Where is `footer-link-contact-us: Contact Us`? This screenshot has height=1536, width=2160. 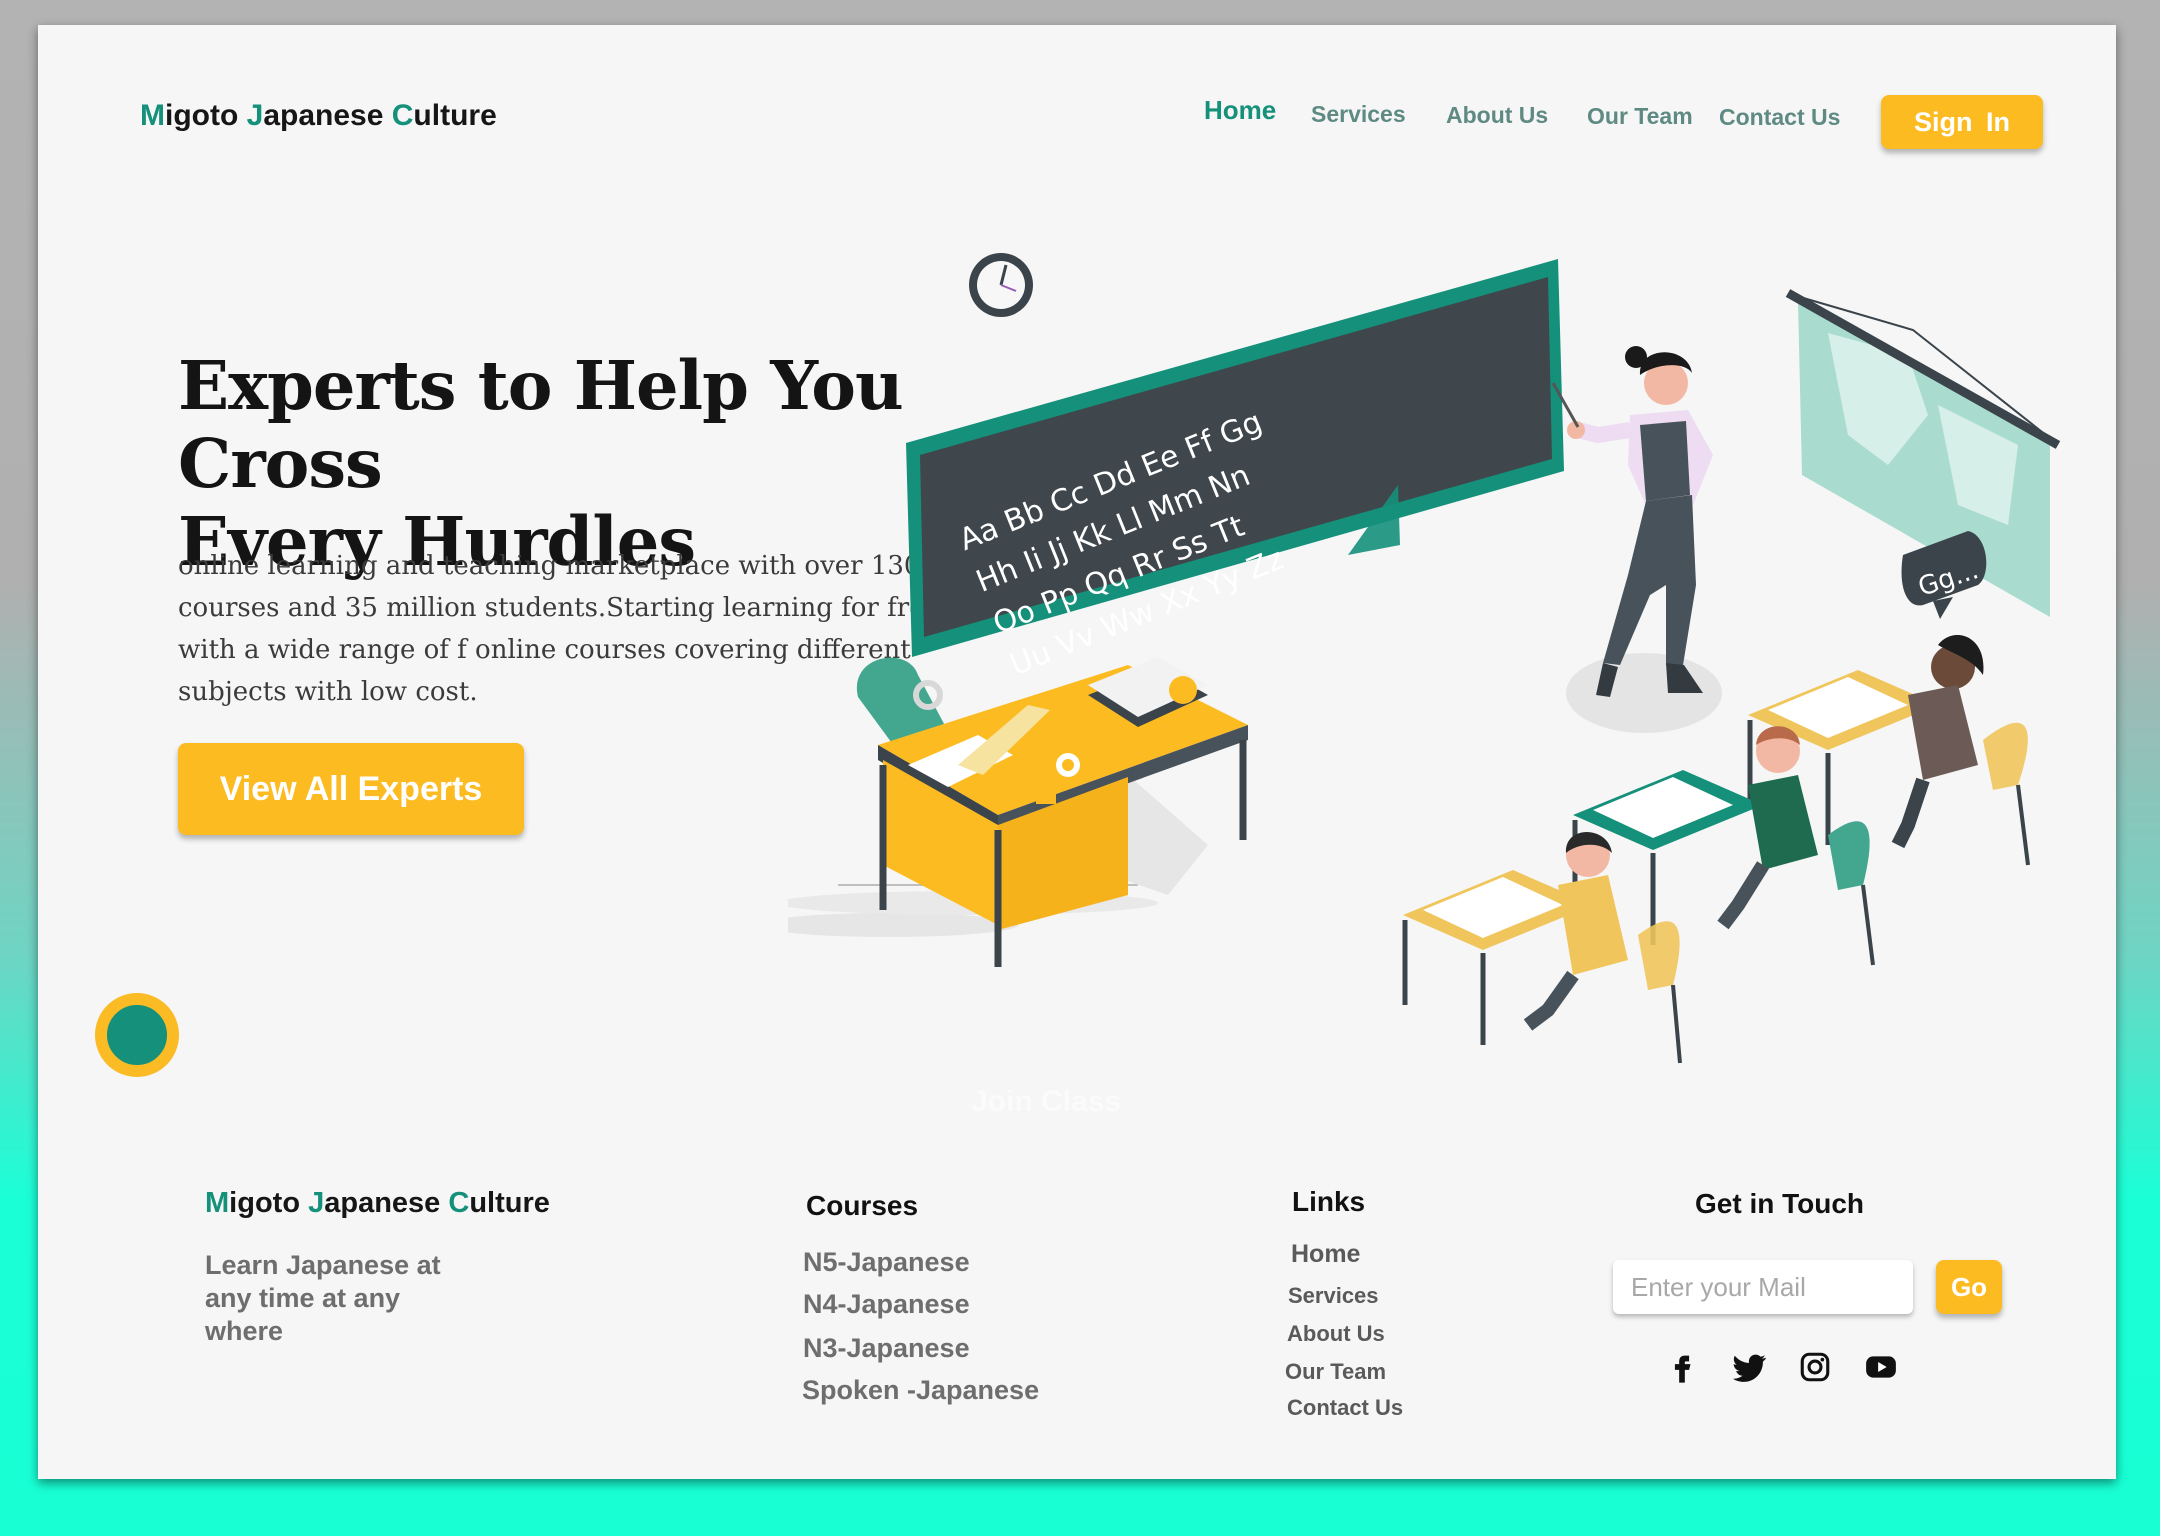
footer-link-contact-us: Contact Us is located at coordinates (1345, 1408).